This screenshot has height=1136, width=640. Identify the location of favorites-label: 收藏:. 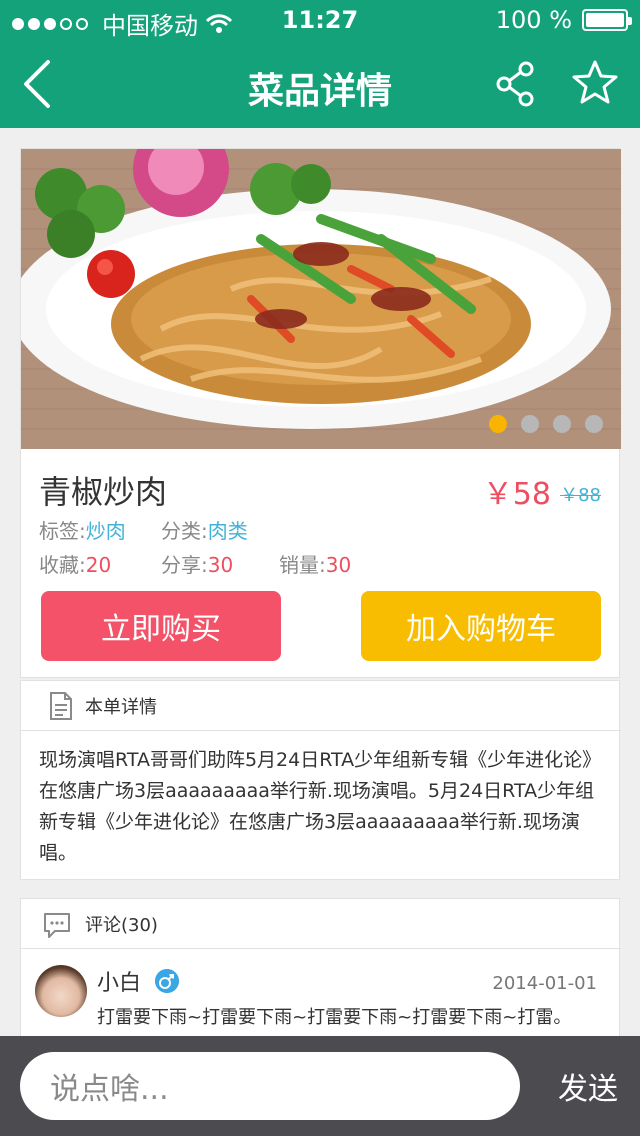
(62, 565).